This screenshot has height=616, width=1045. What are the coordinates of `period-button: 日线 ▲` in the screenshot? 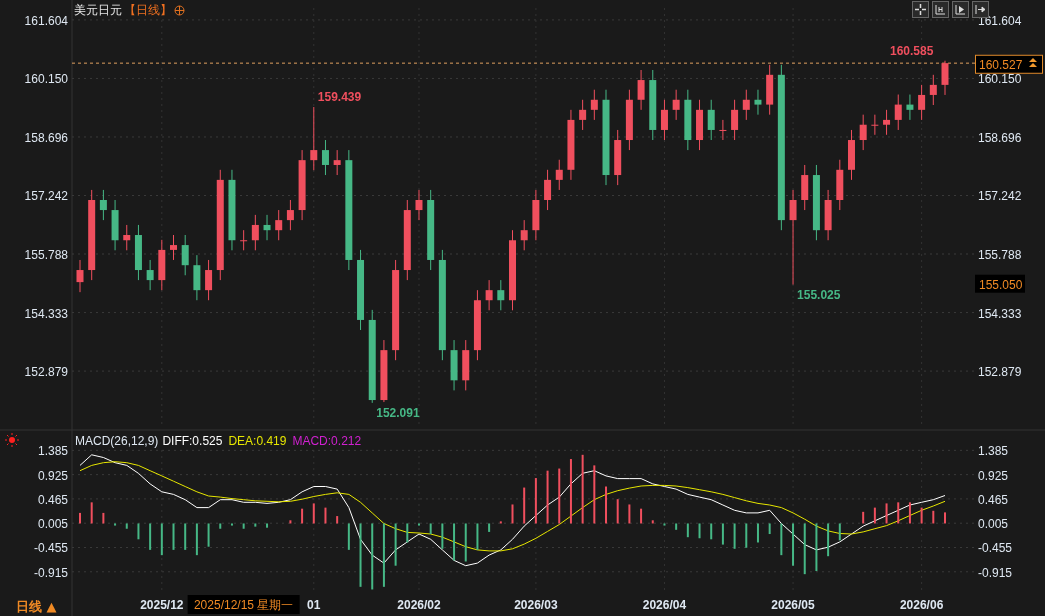 It's located at (36, 606).